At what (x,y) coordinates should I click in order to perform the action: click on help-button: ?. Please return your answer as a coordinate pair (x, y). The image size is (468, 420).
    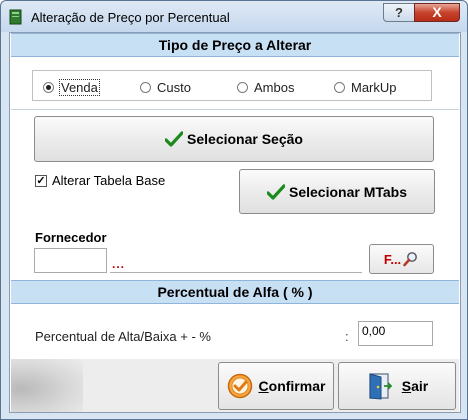
    Looking at the image, I should click on (399, 12).